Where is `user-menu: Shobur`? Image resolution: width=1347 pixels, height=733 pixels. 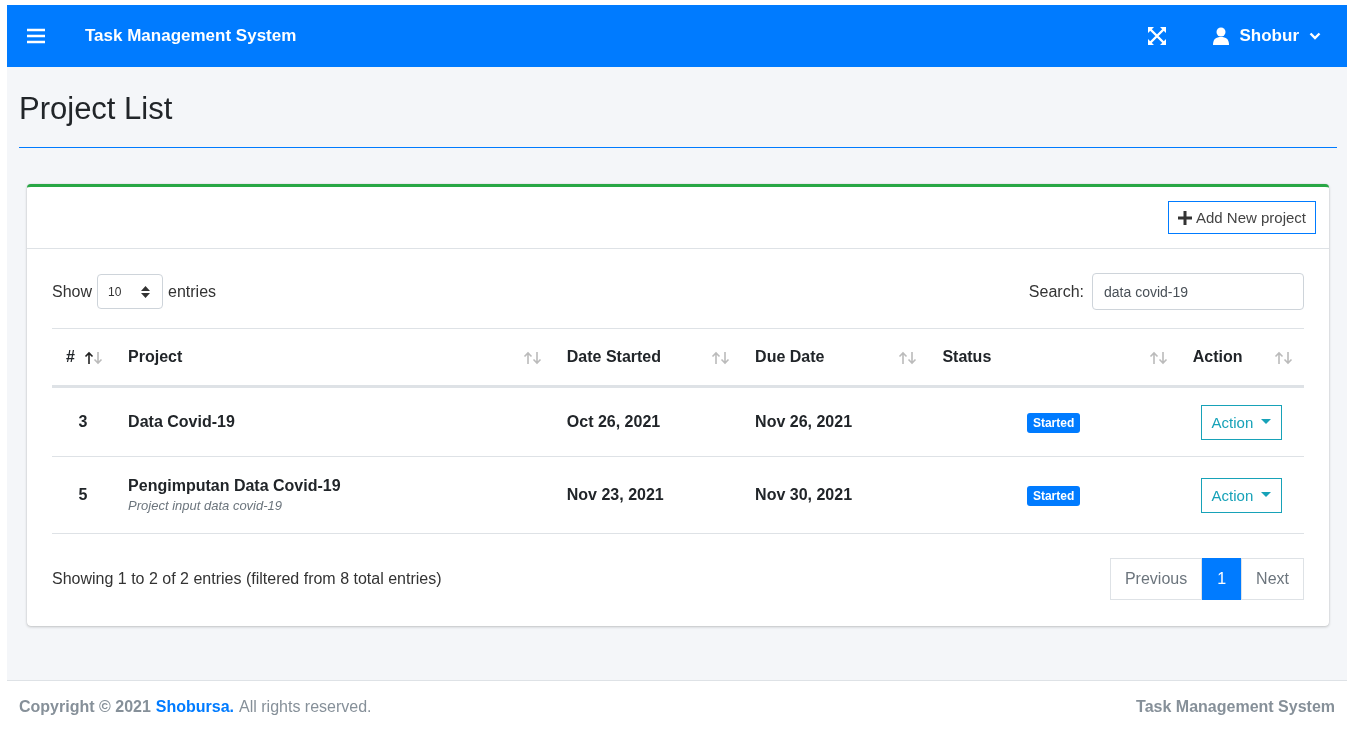 user-menu: Shobur is located at coordinates (1266, 36).